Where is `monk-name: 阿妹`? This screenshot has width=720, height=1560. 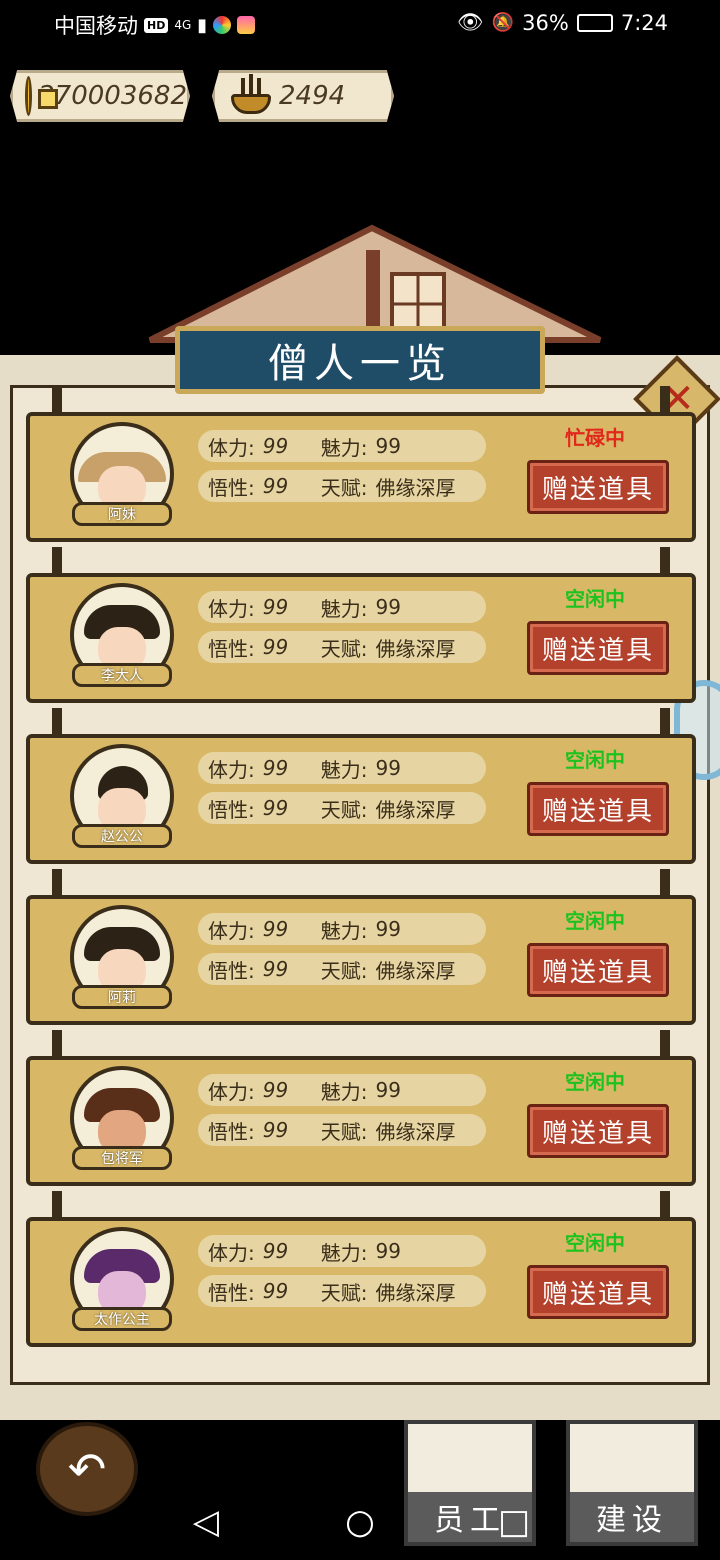
monk-name: 阿妹 is located at coordinates (122, 514).